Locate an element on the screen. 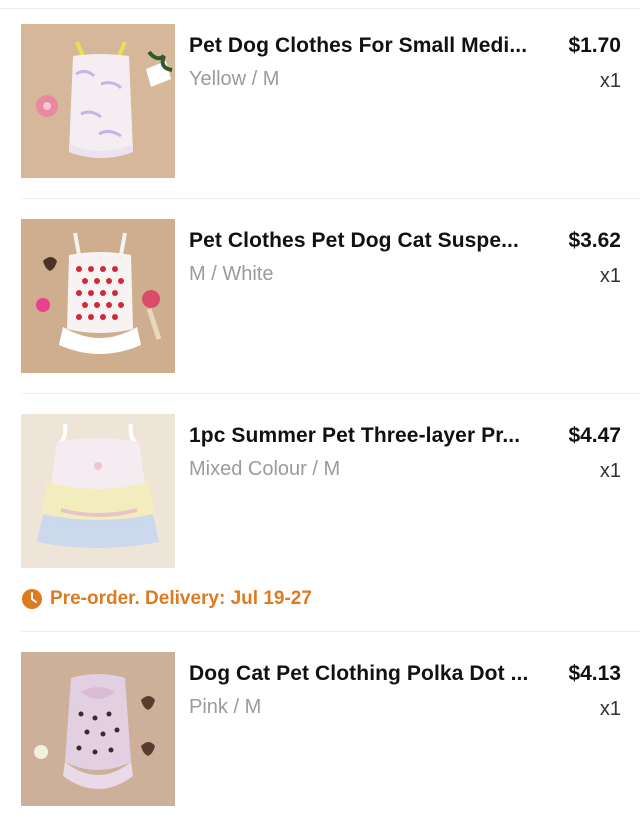  product-price: $4.13 is located at coordinates (594, 673).